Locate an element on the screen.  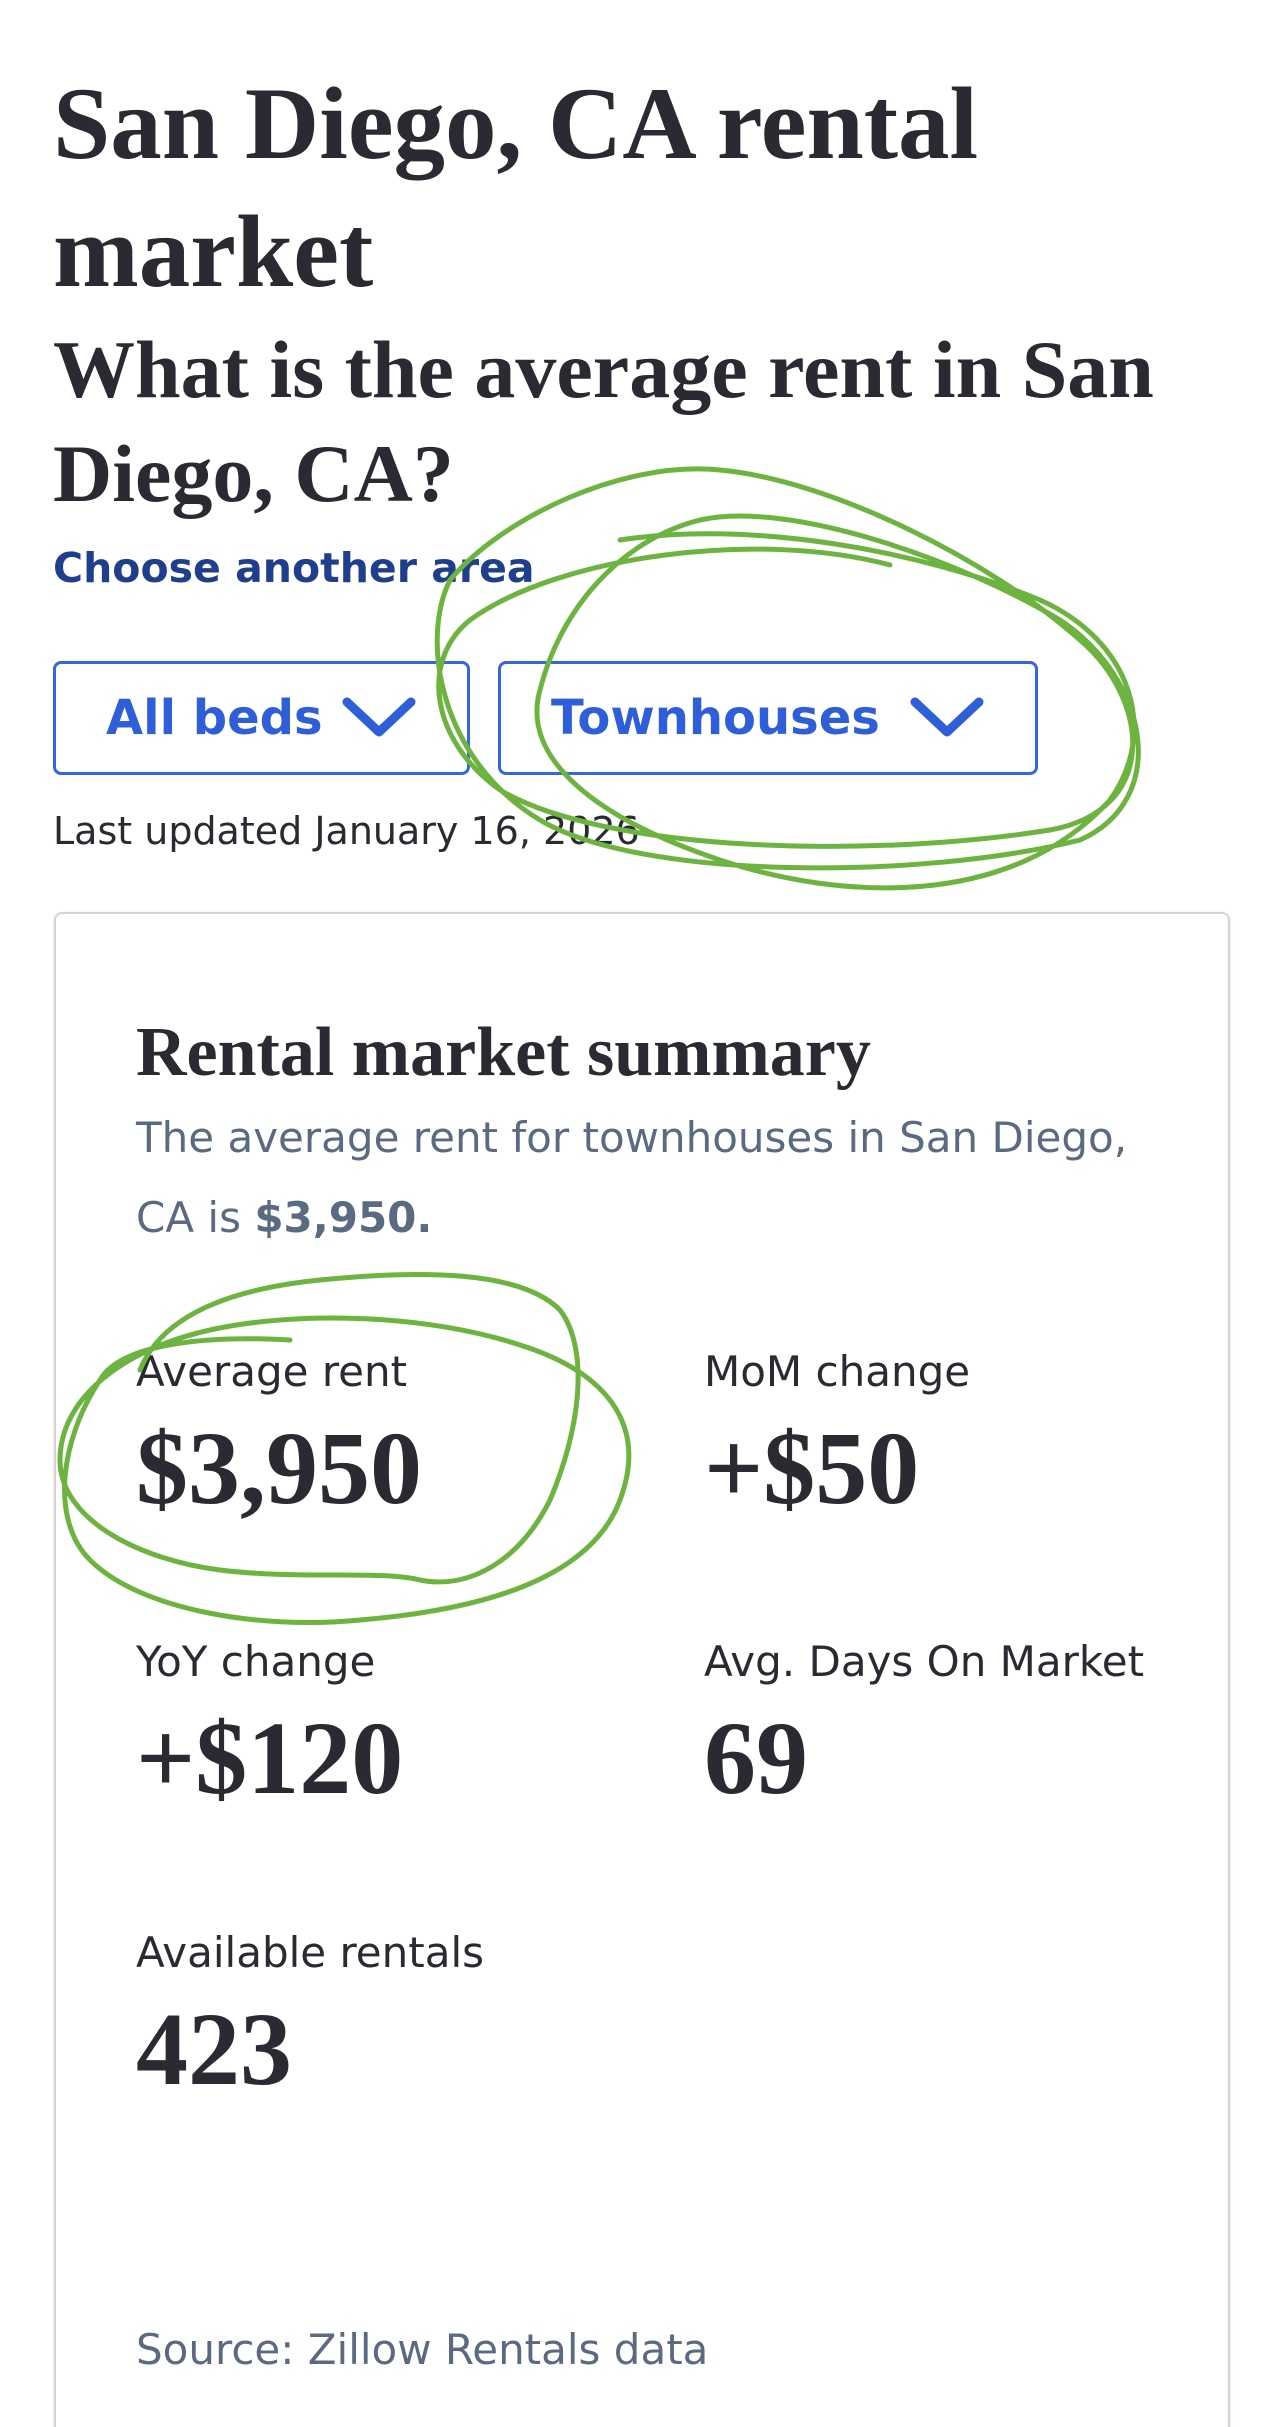
beds-filter-label: All beds is located at coordinates (214, 718).